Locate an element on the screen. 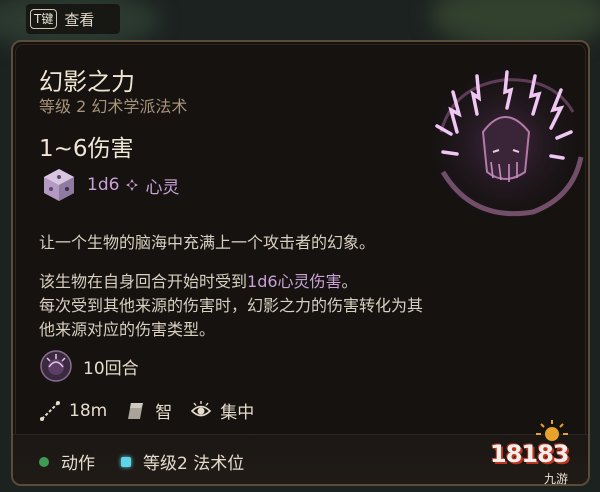 Image resolution: width=600 pixels, height=492 pixels. psychic-icon is located at coordinates (132, 185).